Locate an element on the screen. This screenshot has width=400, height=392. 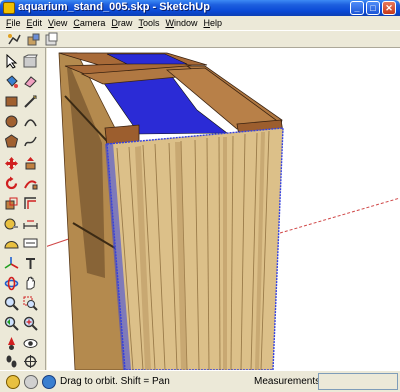
arc-icon is located at coordinates (30, 121).